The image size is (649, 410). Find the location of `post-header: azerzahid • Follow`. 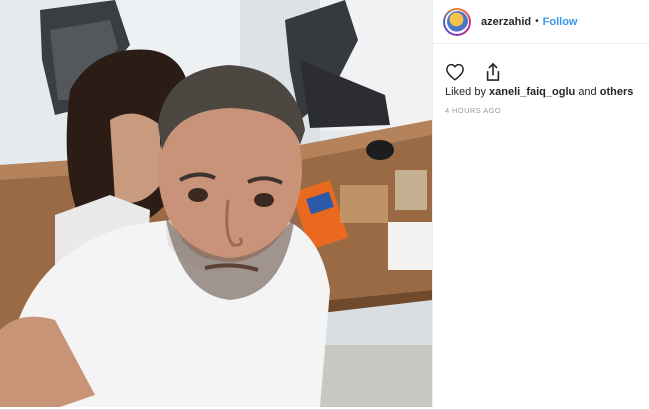

post-header: azerzahid • Follow is located at coordinates (541, 22).